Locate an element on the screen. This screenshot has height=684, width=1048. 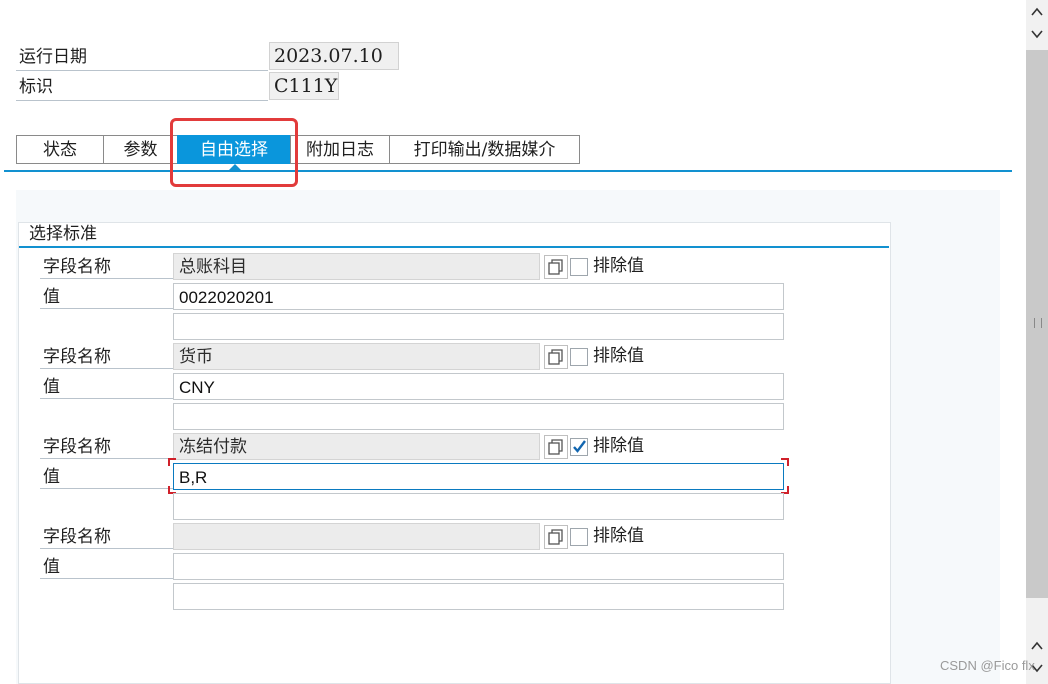
chevron-down-icon is located at coordinates (1037, 34).